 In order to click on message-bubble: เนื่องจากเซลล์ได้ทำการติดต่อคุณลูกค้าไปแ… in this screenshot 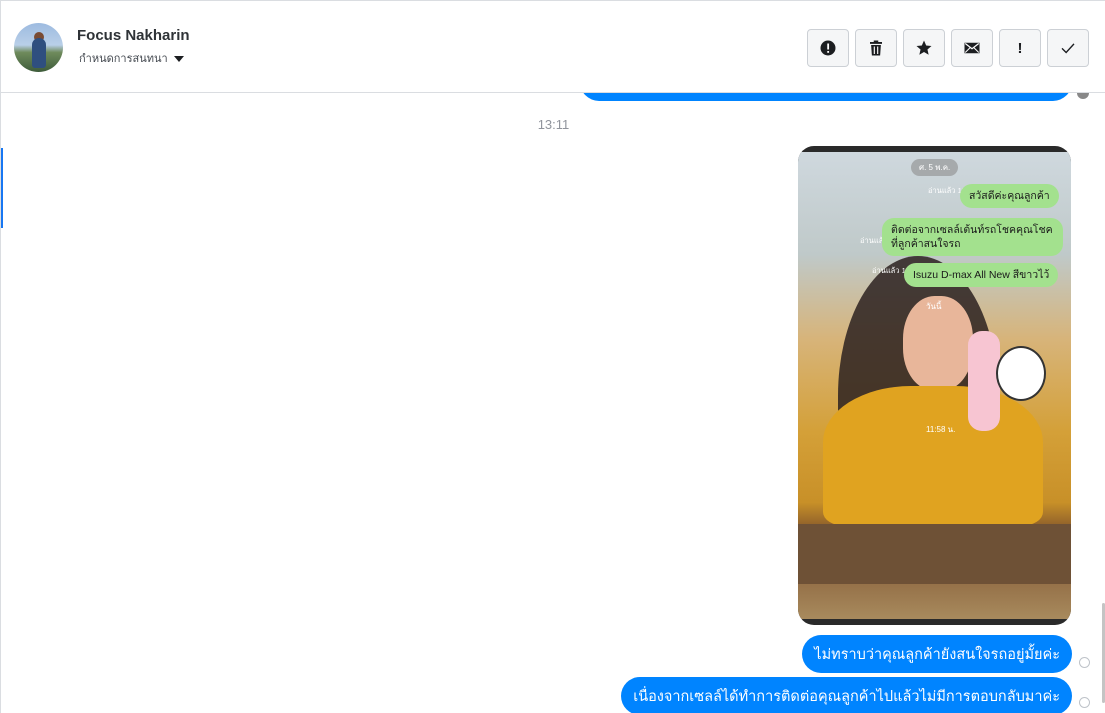, I will do `click(846, 695)`.